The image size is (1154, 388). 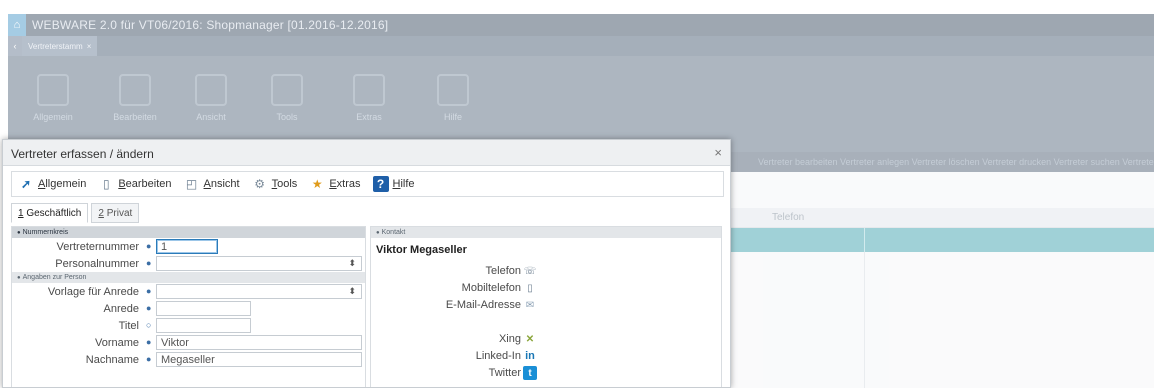 I want to click on tab-geschaeftlich: 1 Geschäftlich, so click(x=50, y=213).